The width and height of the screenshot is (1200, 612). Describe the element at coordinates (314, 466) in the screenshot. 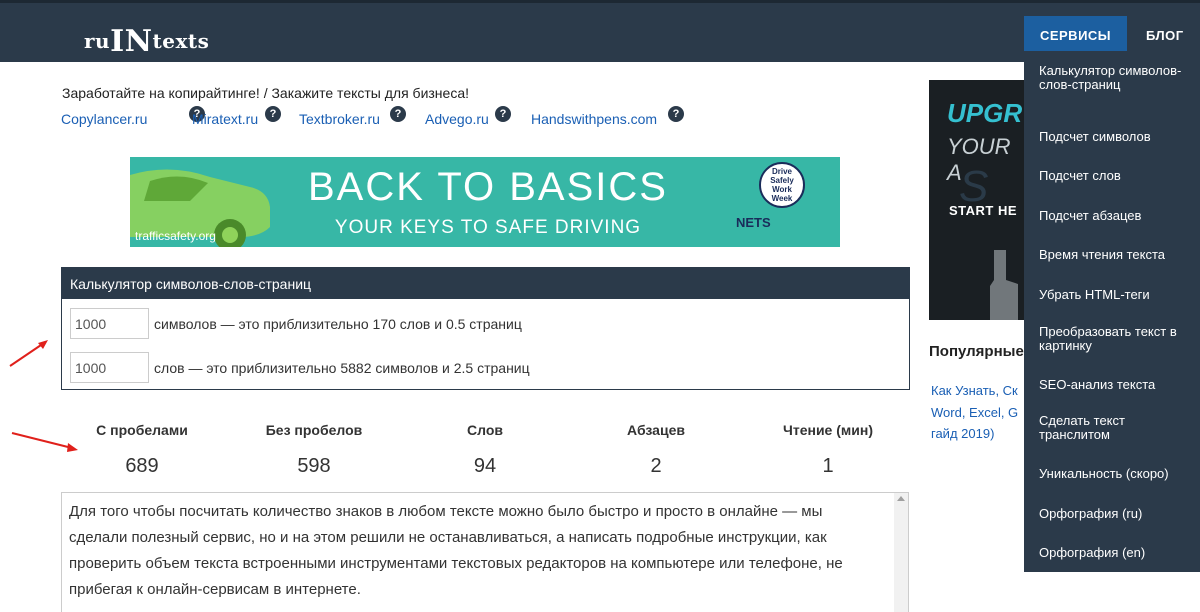

I see `stat-value-without-spaces: 598` at that location.